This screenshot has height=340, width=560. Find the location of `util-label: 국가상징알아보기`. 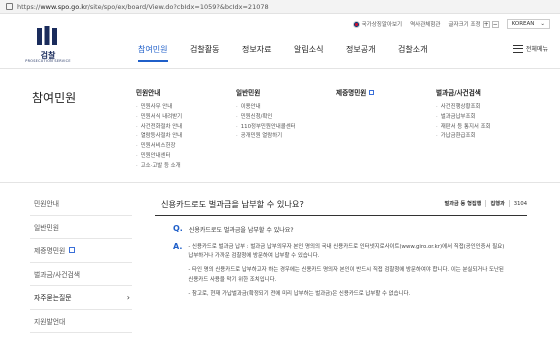

util-label: 국가상징알아보기 is located at coordinates (382, 25).